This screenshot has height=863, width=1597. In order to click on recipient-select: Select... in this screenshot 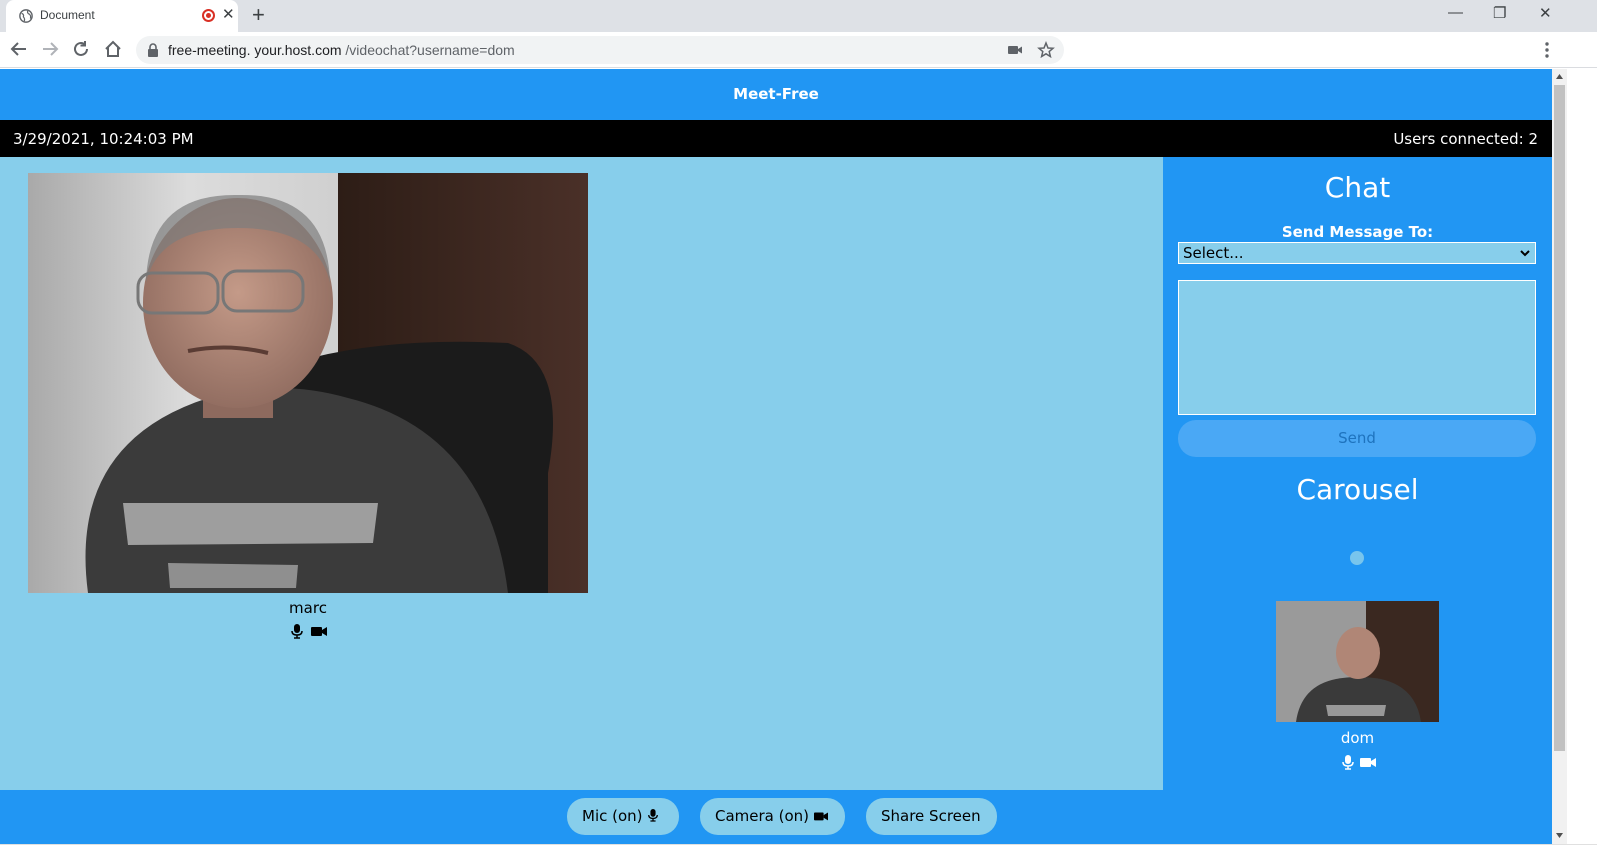, I will do `click(1357, 253)`.